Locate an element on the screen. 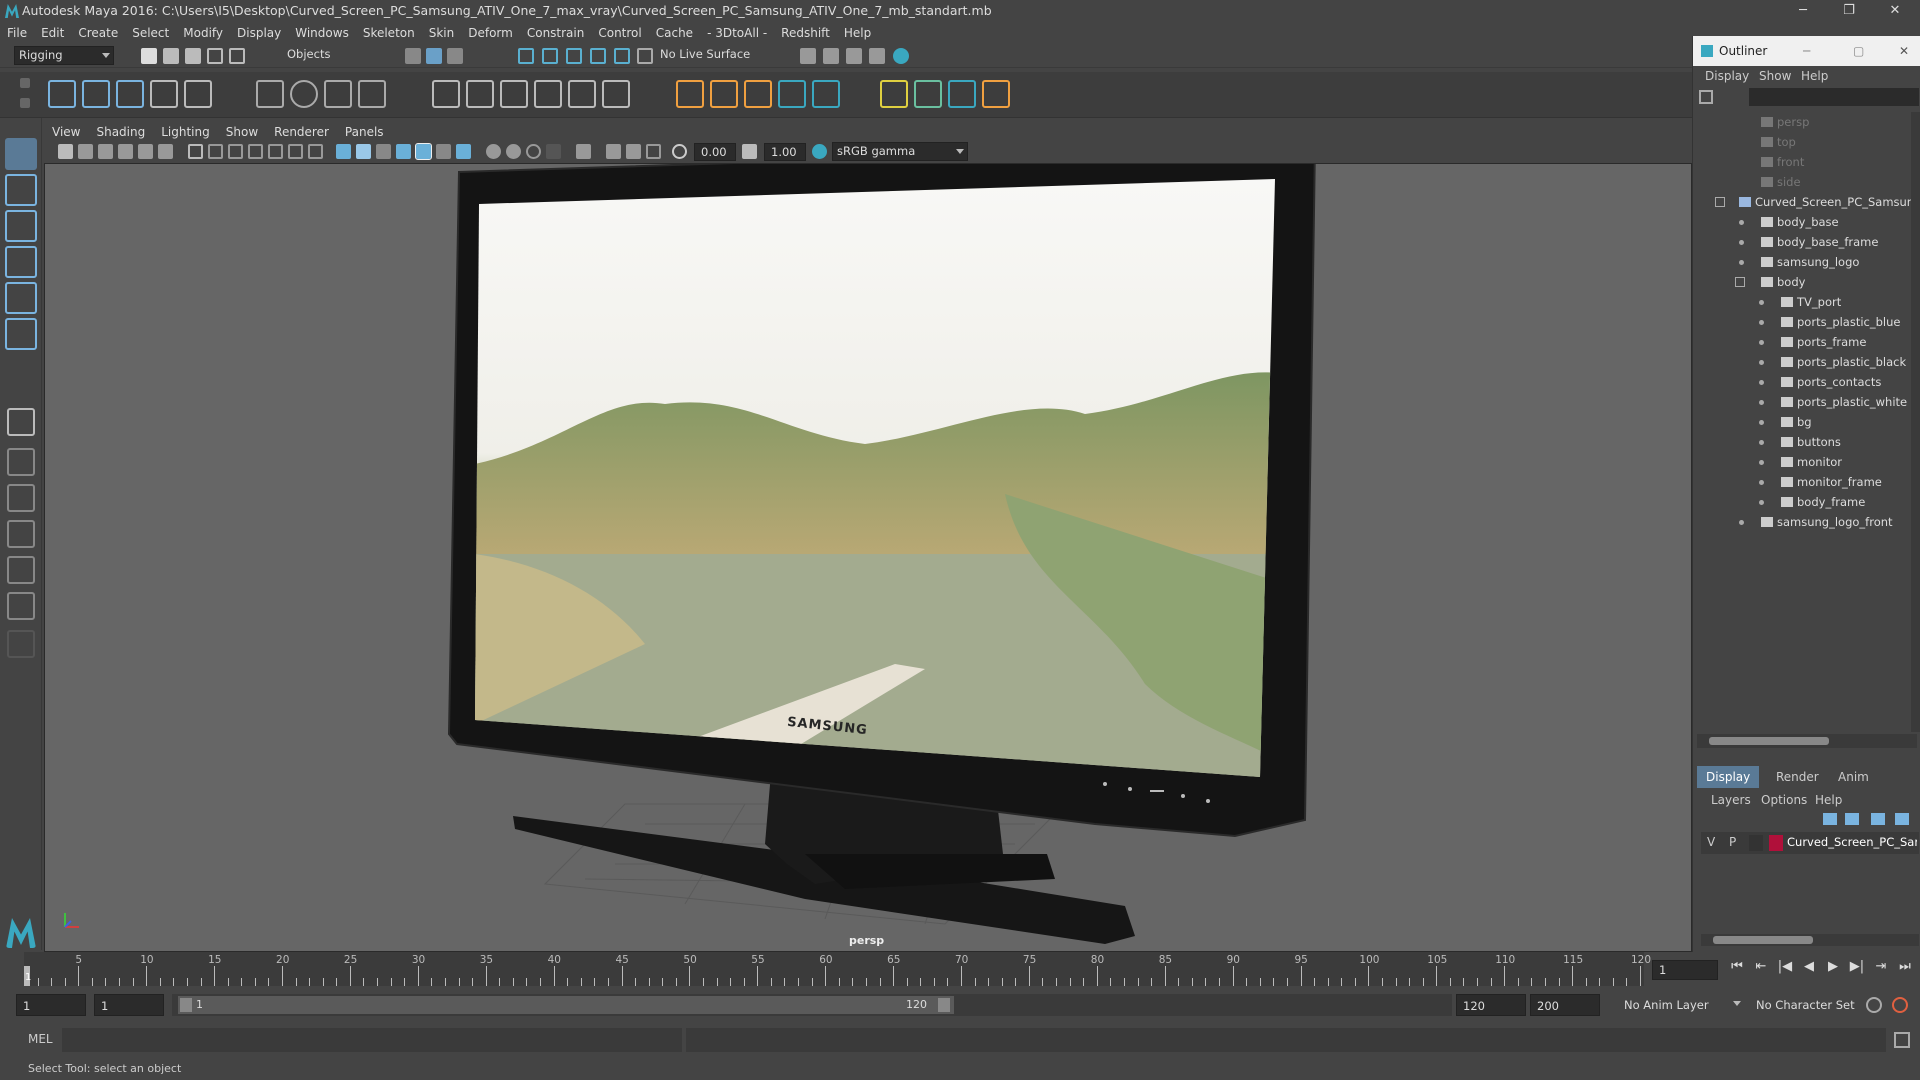  render-frame-icon is located at coordinates (831, 56).